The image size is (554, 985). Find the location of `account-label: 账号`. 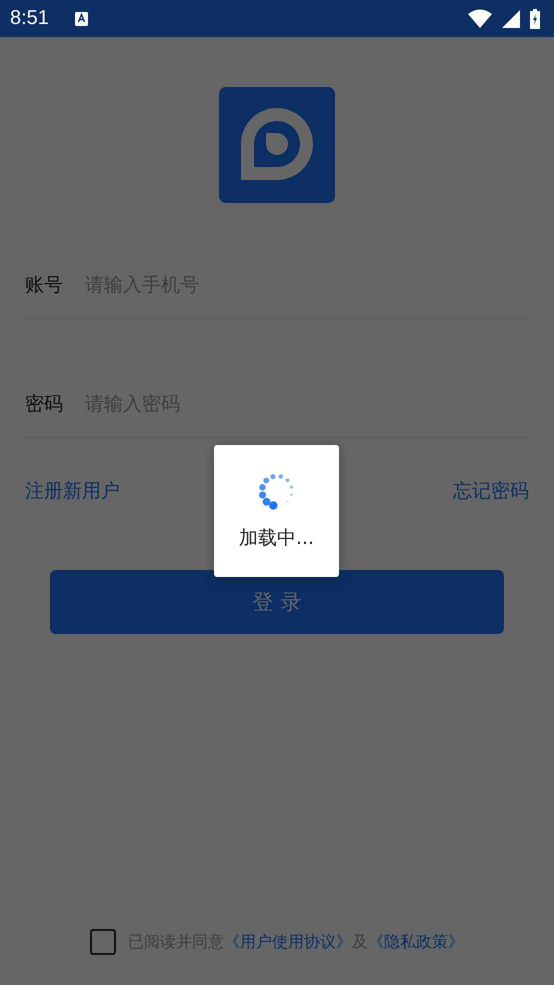

account-label: 账号 is located at coordinates (44, 285).